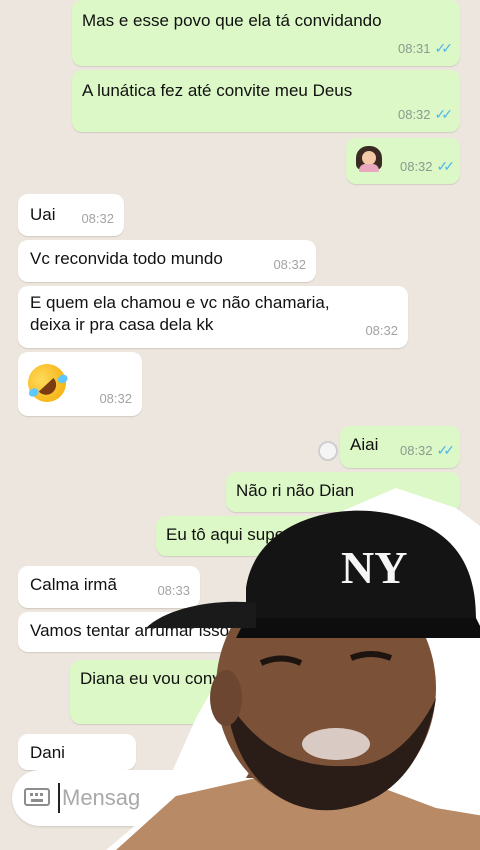 The image size is (480, 850). What do you see at coordinates (71, 215) in the screenshot?
I see `message-bubble: Uai 08:32` at bounding box center [71, 215].